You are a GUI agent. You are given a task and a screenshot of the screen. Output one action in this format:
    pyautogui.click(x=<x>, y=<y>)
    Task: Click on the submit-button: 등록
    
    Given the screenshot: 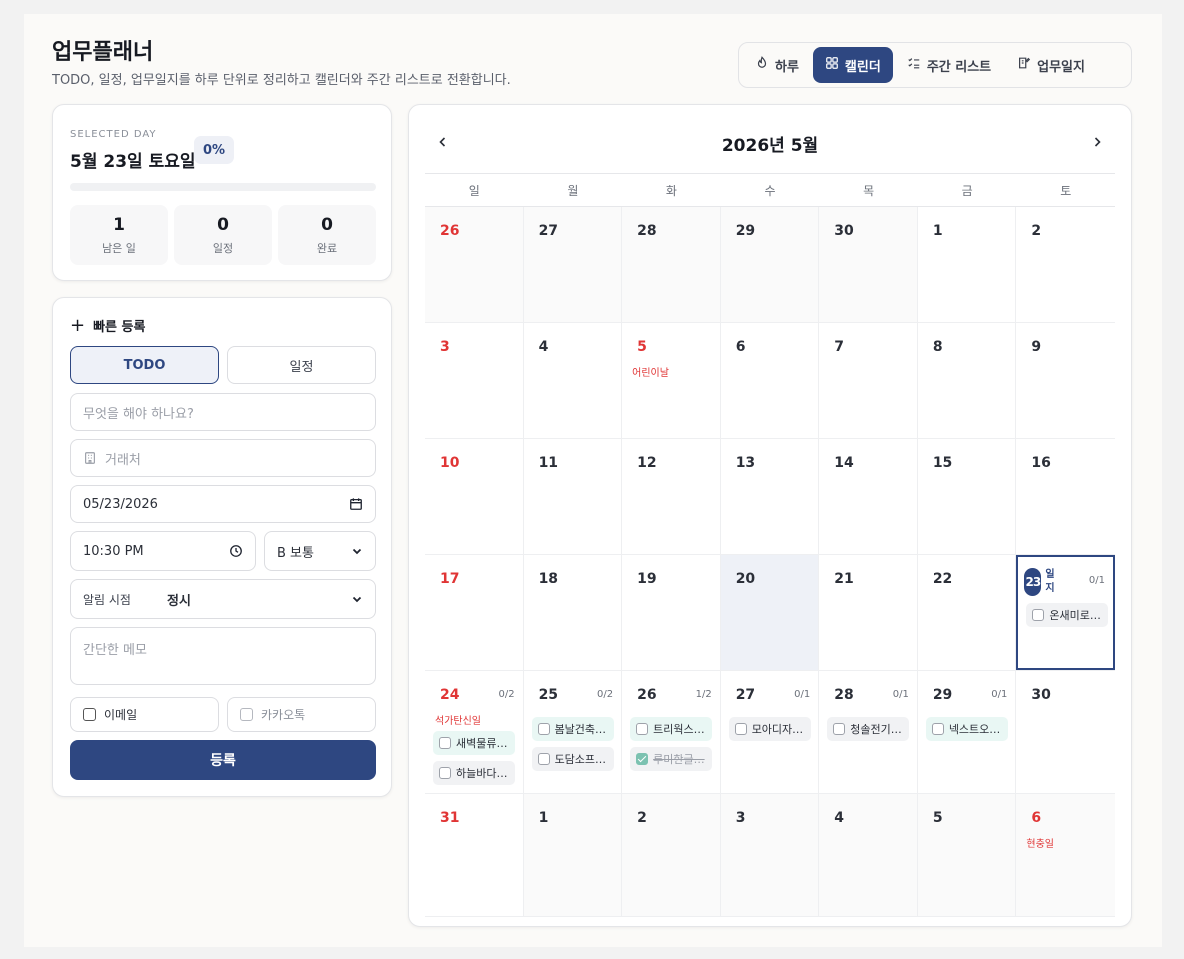 What is the action you would take?
    pyautogui.click(x=223, y=760)
    